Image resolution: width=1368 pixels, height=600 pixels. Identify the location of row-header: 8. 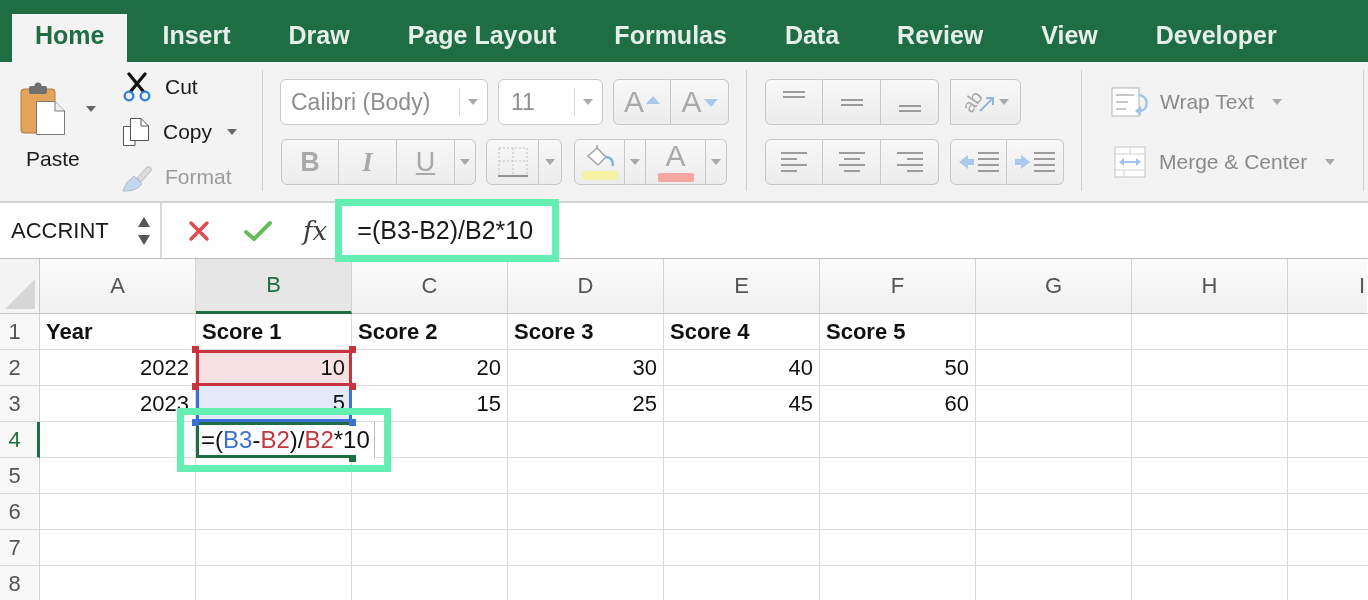
(20, 583).